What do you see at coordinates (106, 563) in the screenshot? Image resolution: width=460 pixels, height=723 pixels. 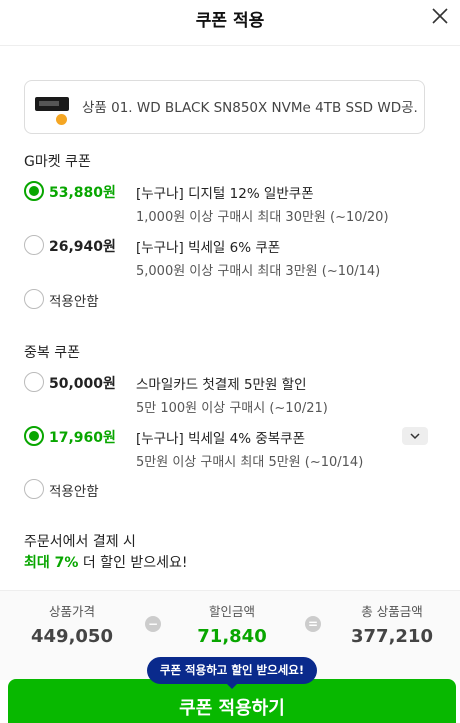 I see `promo-highlight-text: 최대 7% 더 할인 받으세요!` at bounding box center [106, 563].